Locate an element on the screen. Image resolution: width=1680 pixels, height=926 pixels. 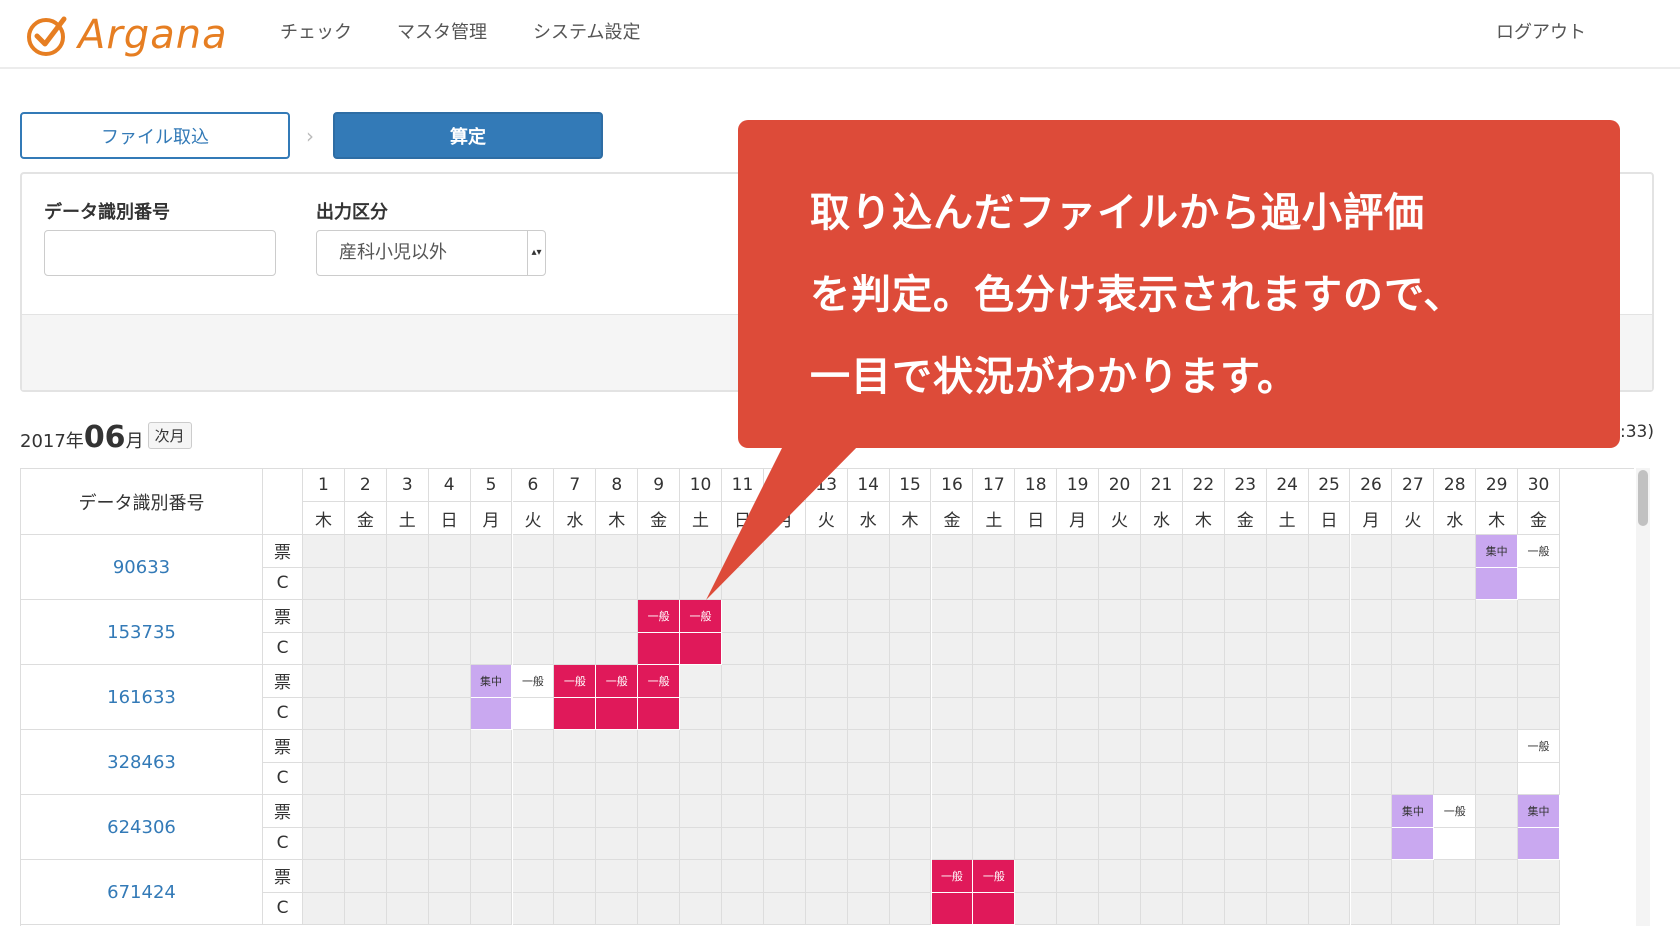
status-cell-red: 一般 is located at coordinates (575, 681).